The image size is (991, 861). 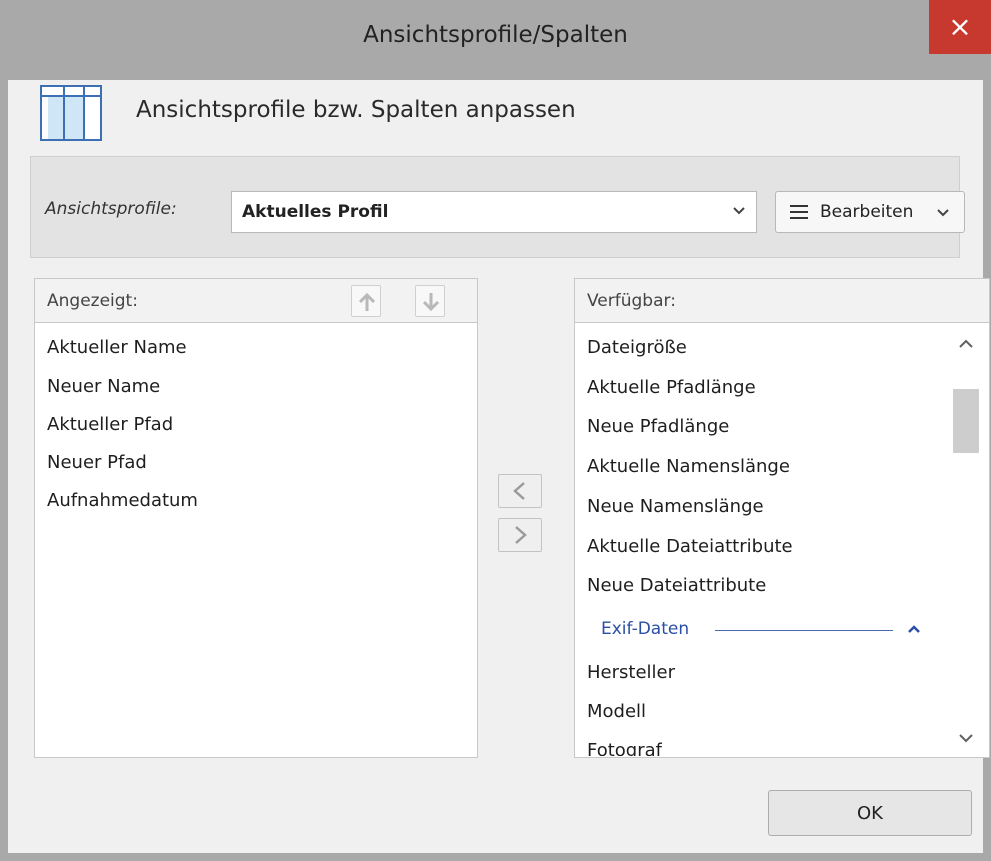 What do you see at coordinates (675, 506) in the screenshot?
I see `list-item: Neue Namenslänge` at bounding box center [675, 506].